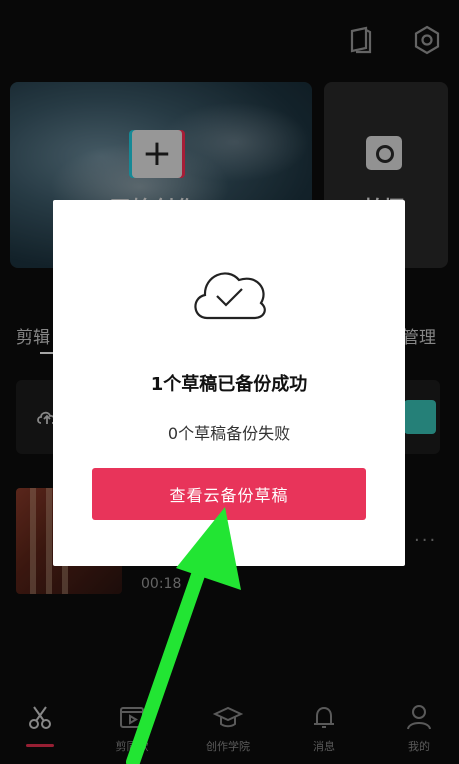 The width and height of the screenshot is (459, 764). Describe the element at coordinates (229, 433) in the screenshot. I see `dialog-subtitle: 0个草稿备份失败` at that location.